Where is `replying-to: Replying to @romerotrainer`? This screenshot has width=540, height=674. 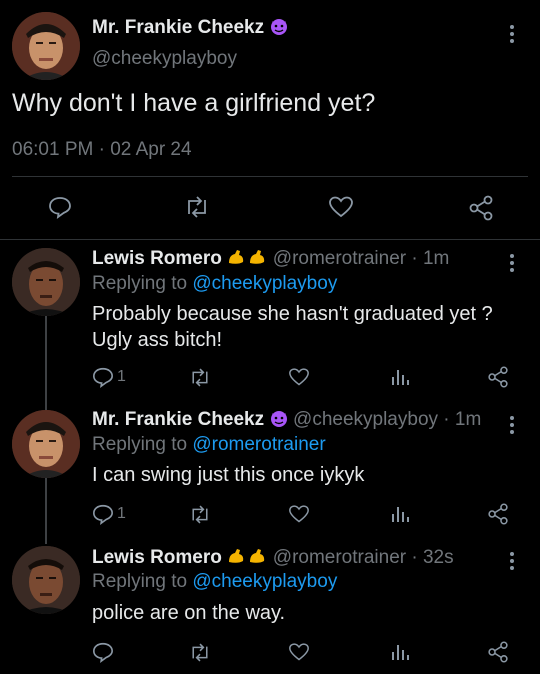
replying-to: Replying to @romerotrainer is located at coordinates (209, 445).